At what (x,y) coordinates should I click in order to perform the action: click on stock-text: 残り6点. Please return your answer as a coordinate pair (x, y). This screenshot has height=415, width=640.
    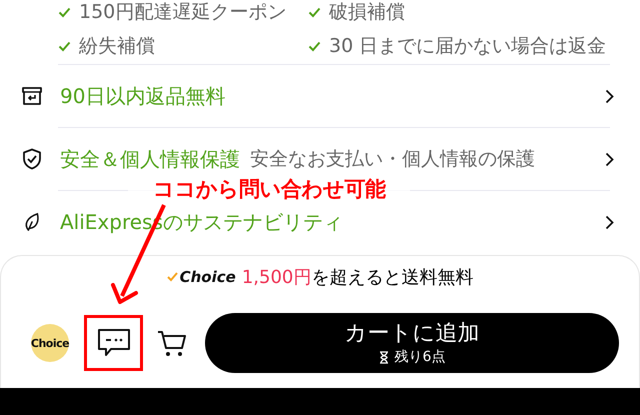
    Looking at the image, I should click on (420, 357).